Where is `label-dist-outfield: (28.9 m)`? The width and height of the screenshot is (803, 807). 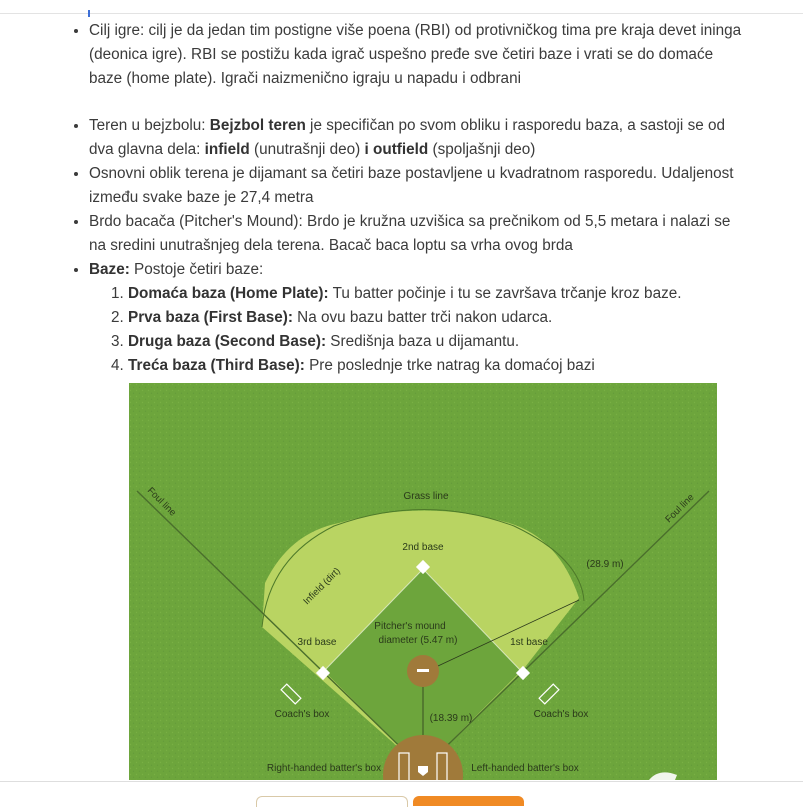
label-dist-outfield: (28.9 m) is located at coordinates (604, 564).